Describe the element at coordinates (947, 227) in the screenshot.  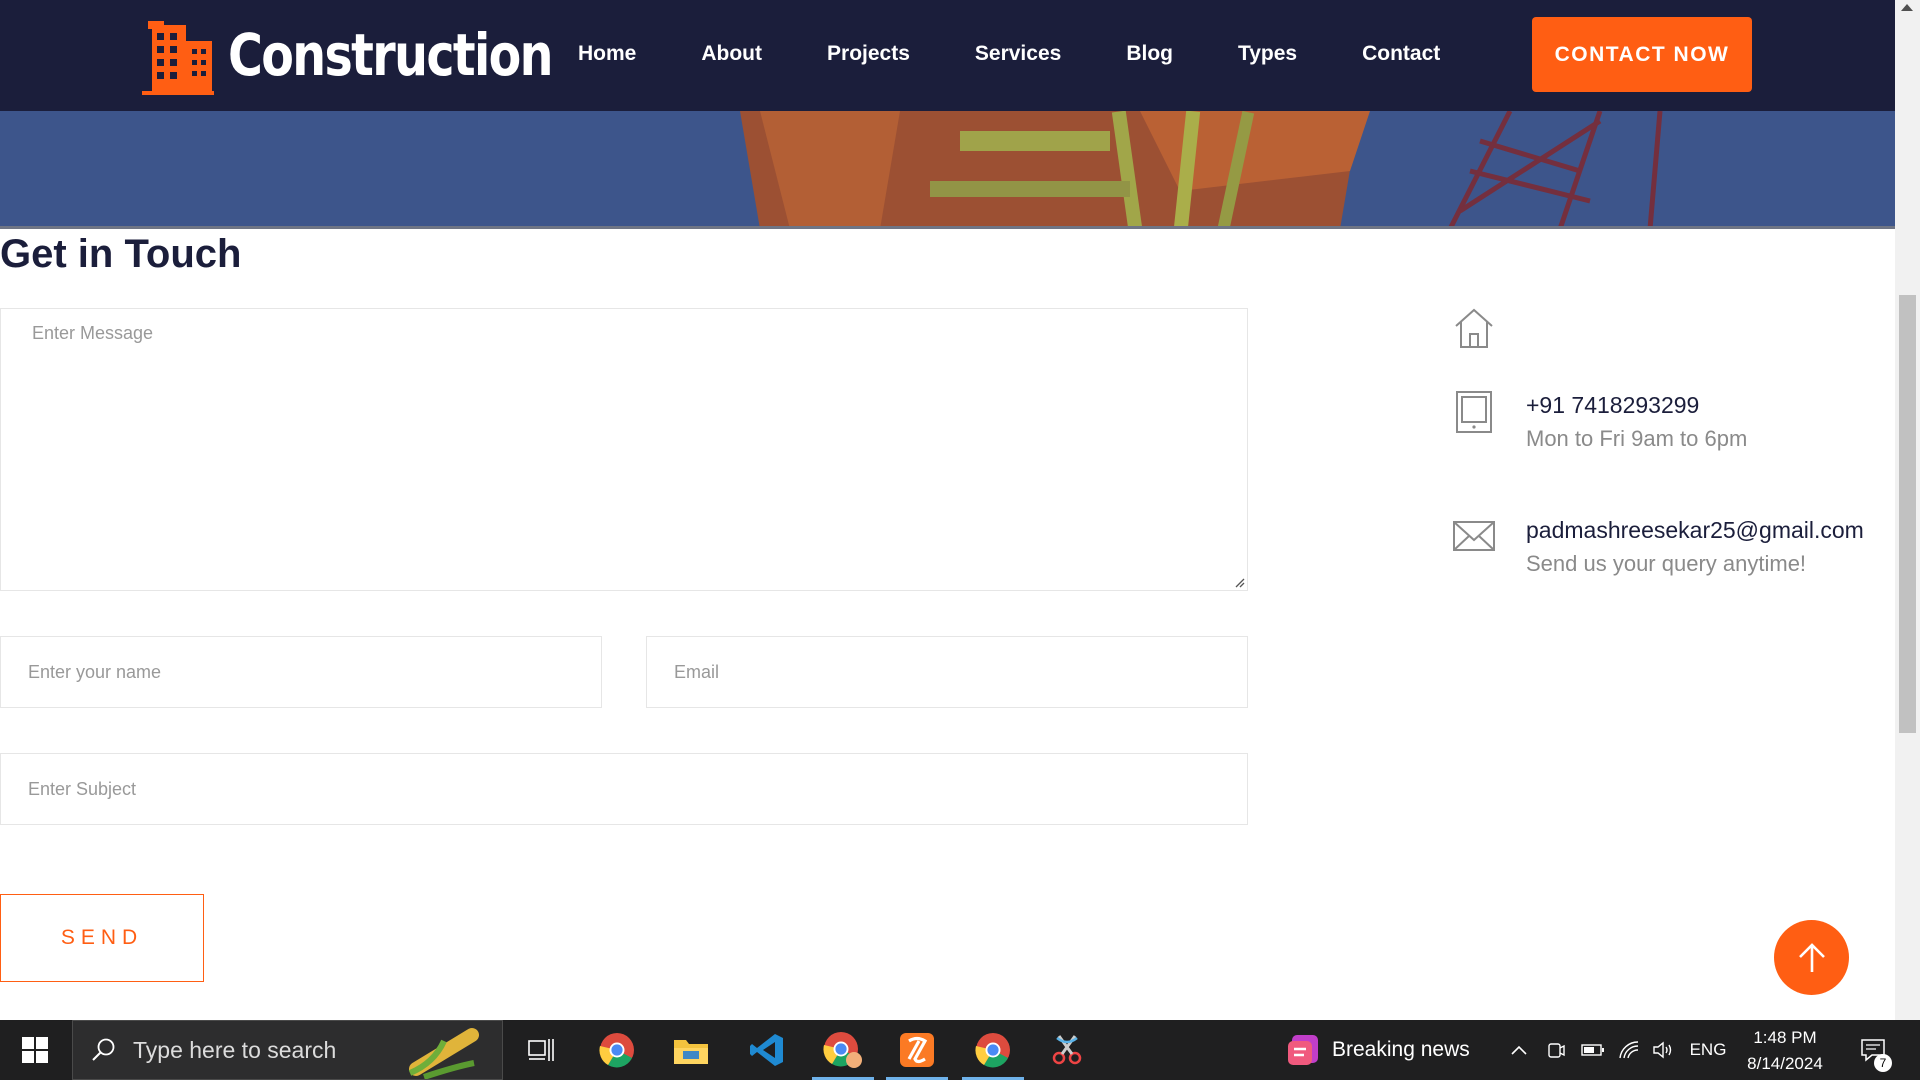
I see `hero-divider` at that location.